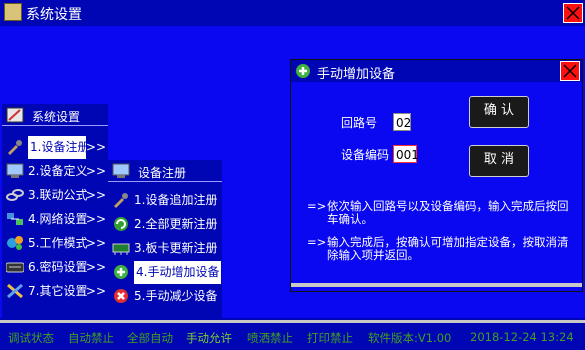 The height and width of the screenshot is (350, 585). Describe the element at coordinates (13, 12) in the screenshot. I see `settings-app-icon` at that location.